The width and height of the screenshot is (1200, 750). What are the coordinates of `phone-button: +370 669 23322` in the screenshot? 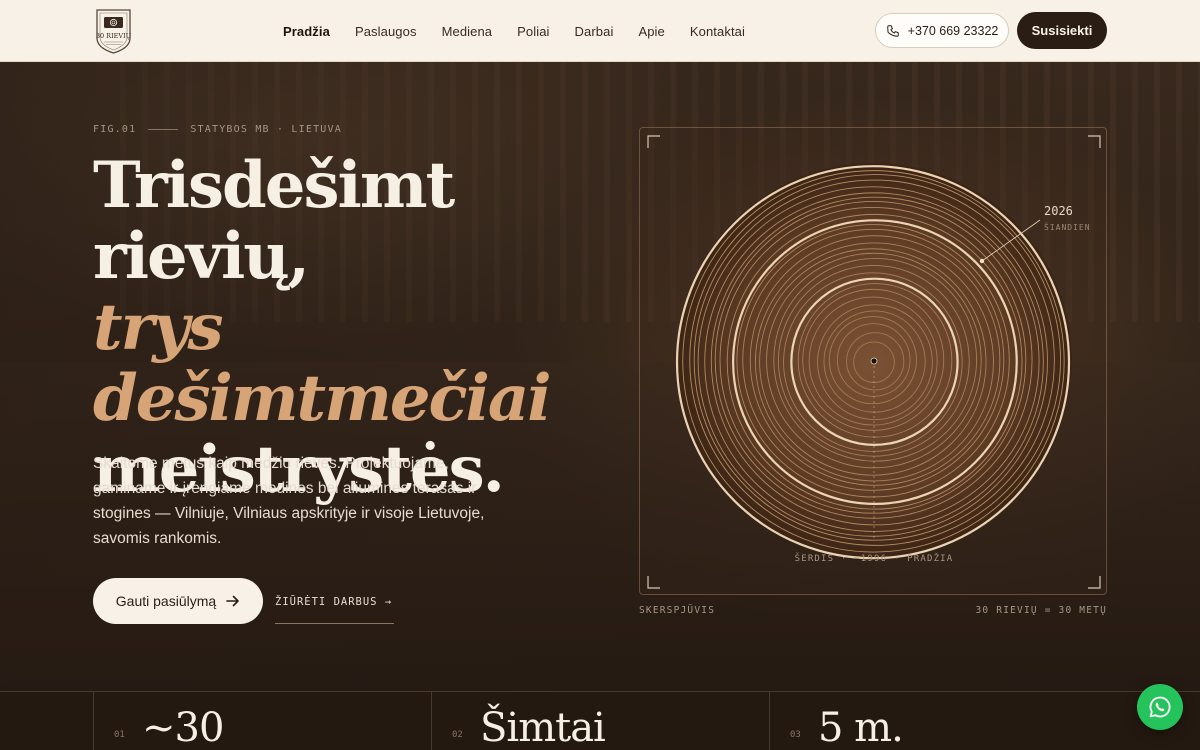 It's located at (942, 30).